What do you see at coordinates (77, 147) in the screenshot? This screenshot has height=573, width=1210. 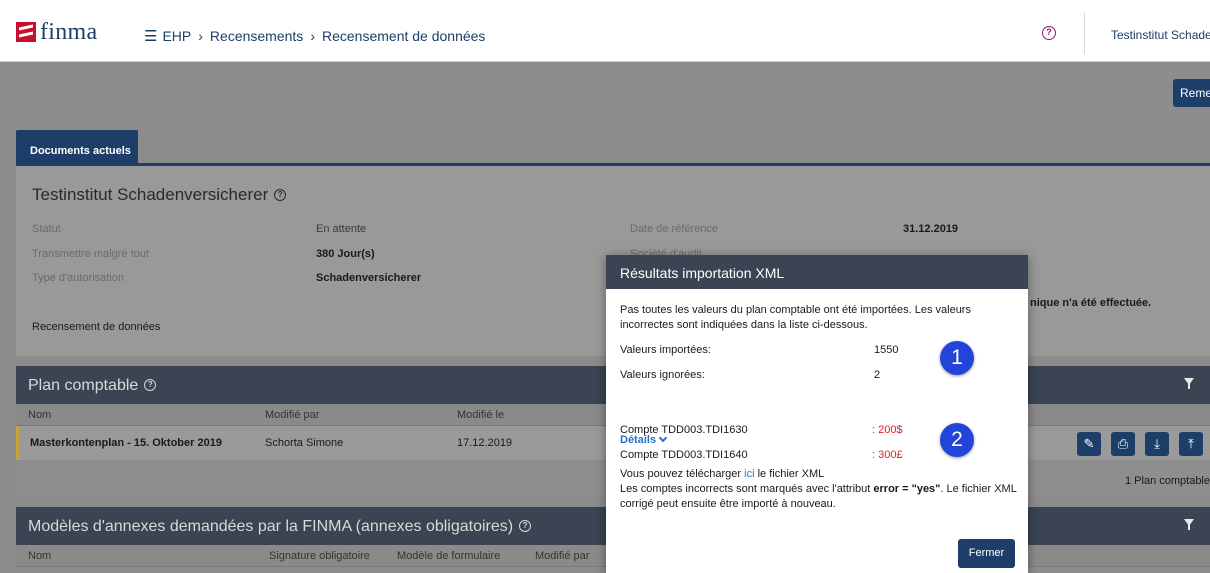 I see `tab-documents-actuels: Documents actuels` at bounding box center [77, 147].